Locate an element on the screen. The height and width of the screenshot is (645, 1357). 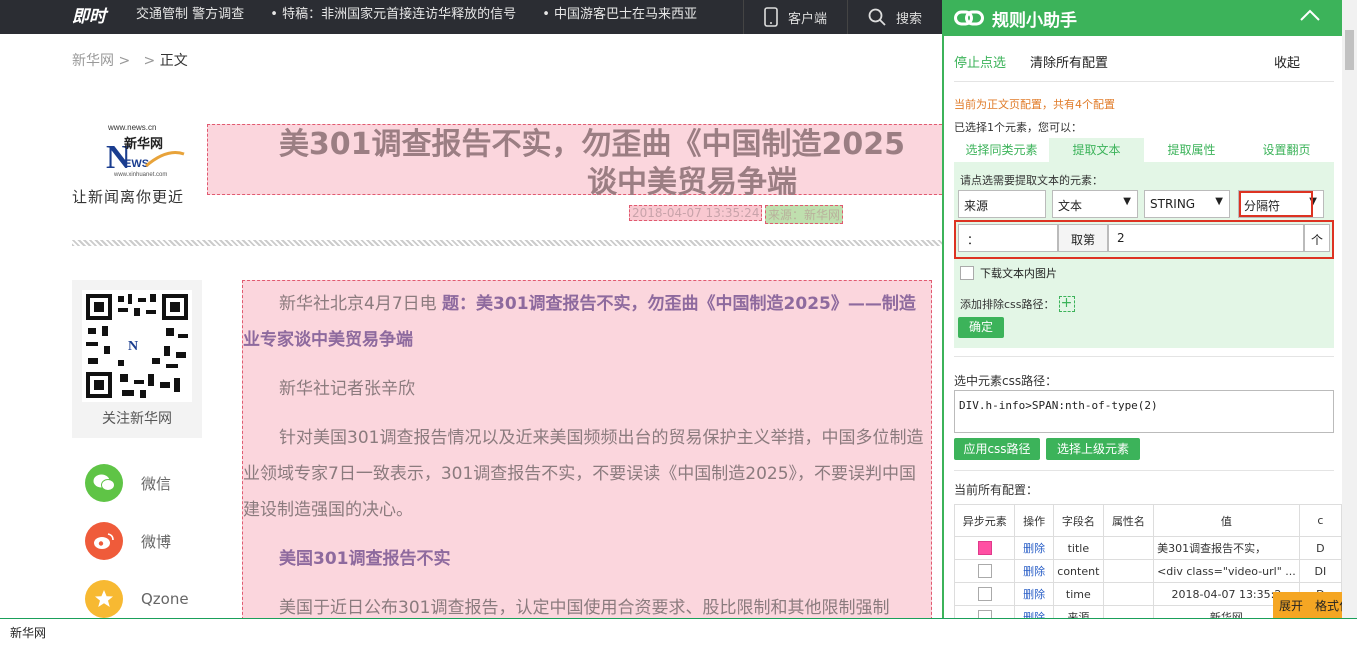
table-row: 删除 title 美301调查报告不实， D is located at coordinates (1147, 548).